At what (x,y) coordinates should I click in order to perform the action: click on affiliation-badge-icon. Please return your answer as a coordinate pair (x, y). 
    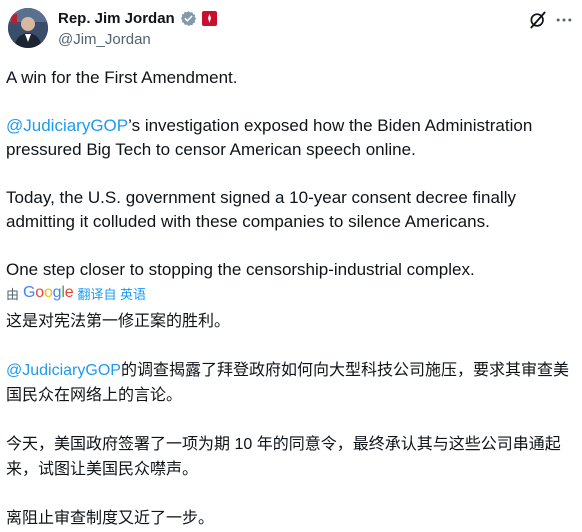
    Looking at the image, I should click on (209, 18).